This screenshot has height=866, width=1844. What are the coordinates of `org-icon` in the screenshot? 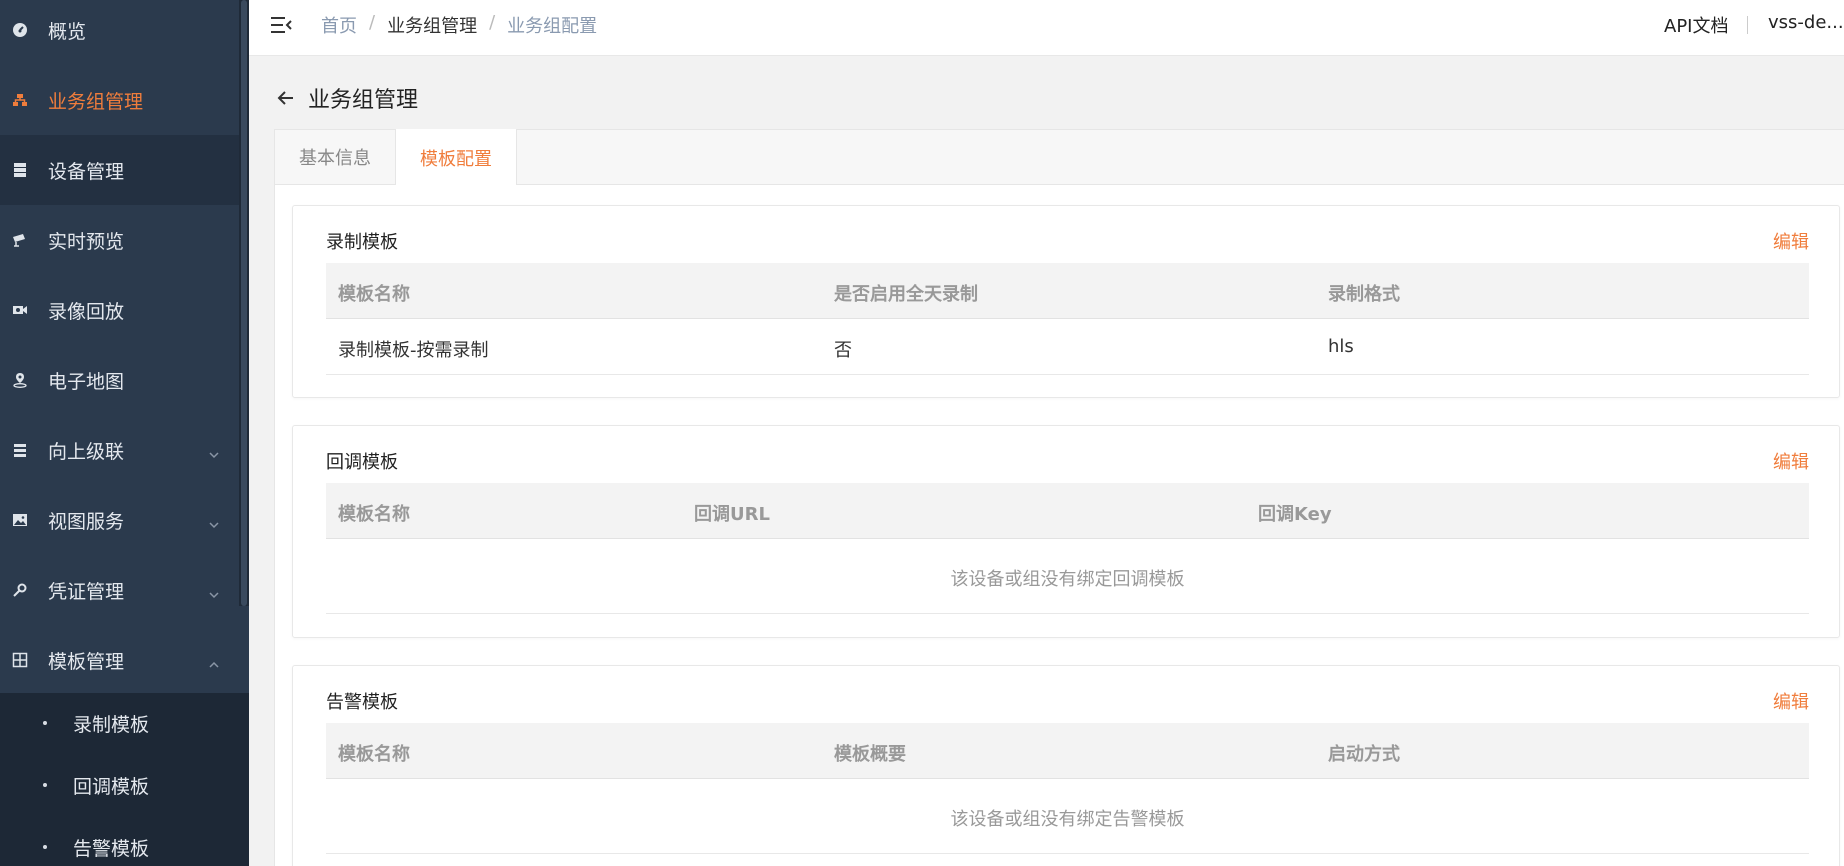 It's located at (20, 100).